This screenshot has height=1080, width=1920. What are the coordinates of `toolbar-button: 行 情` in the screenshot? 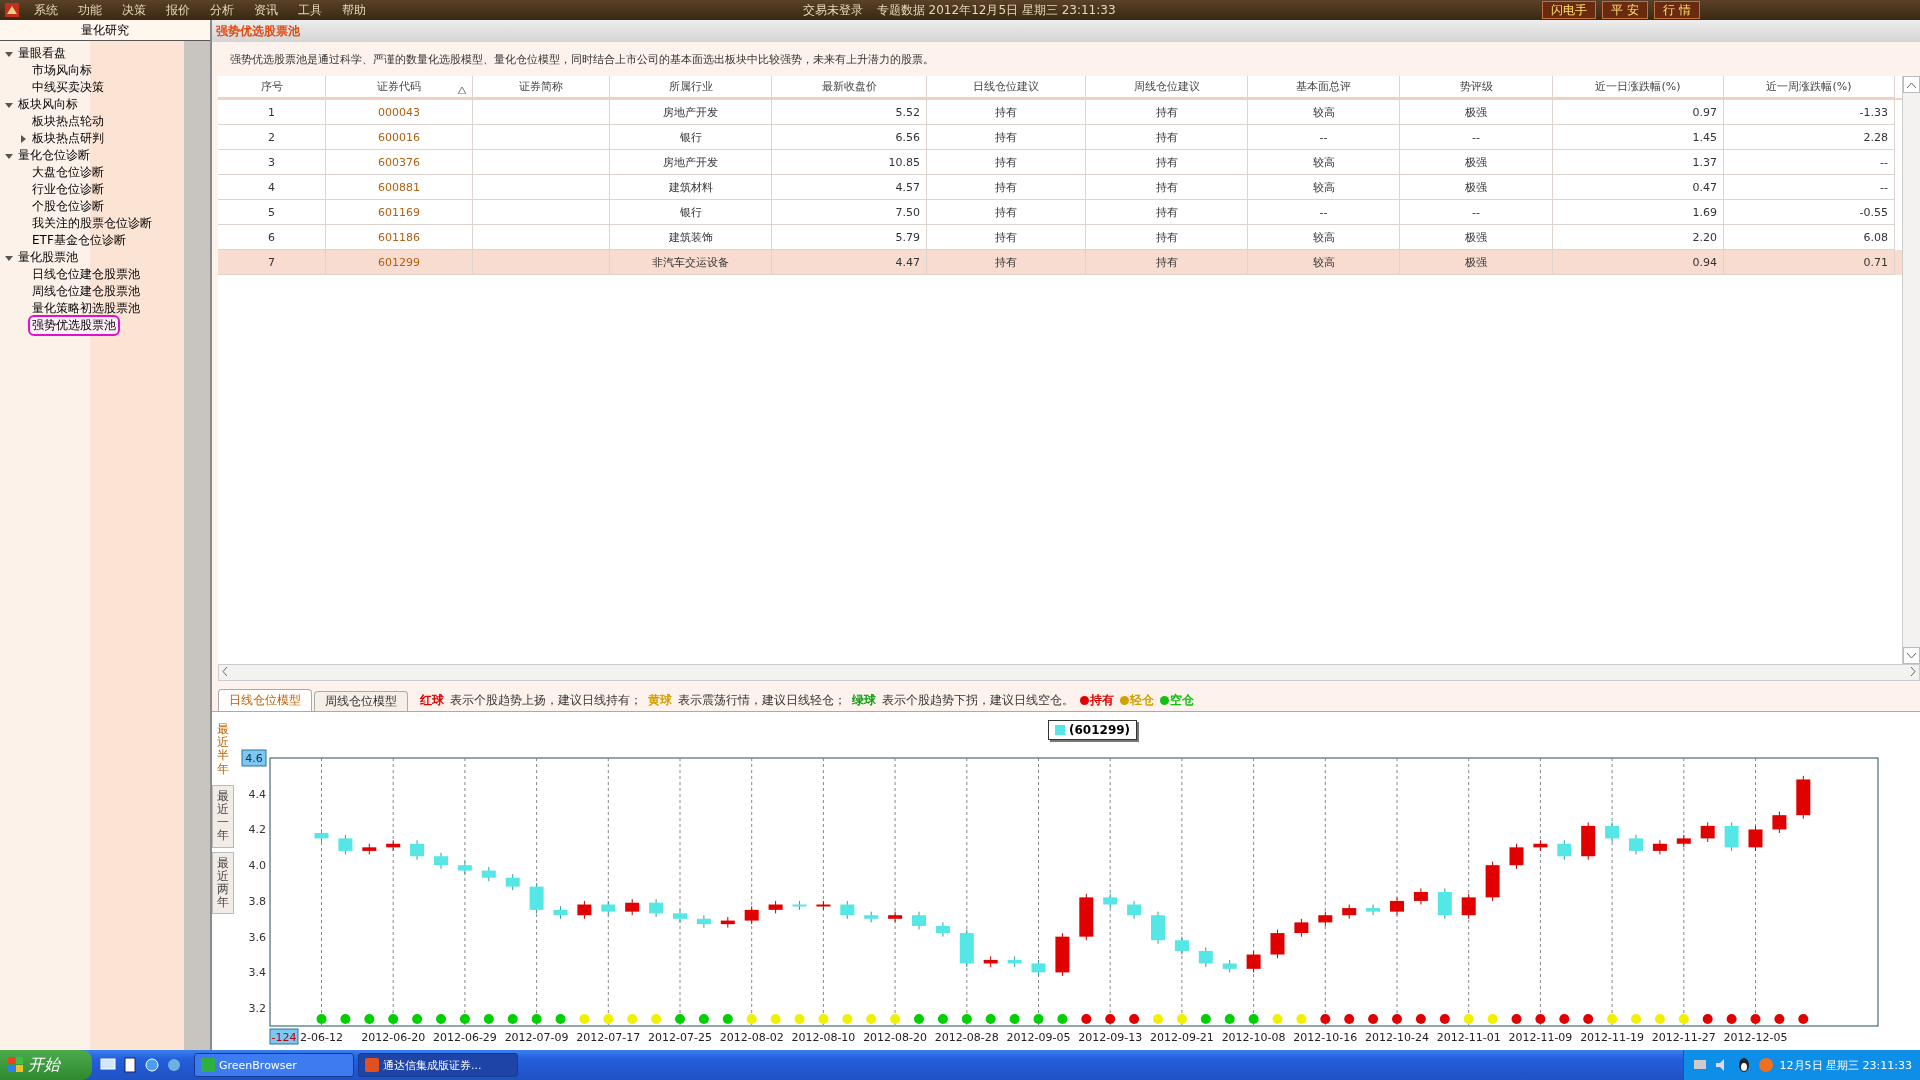 It's located at (1677, 10).